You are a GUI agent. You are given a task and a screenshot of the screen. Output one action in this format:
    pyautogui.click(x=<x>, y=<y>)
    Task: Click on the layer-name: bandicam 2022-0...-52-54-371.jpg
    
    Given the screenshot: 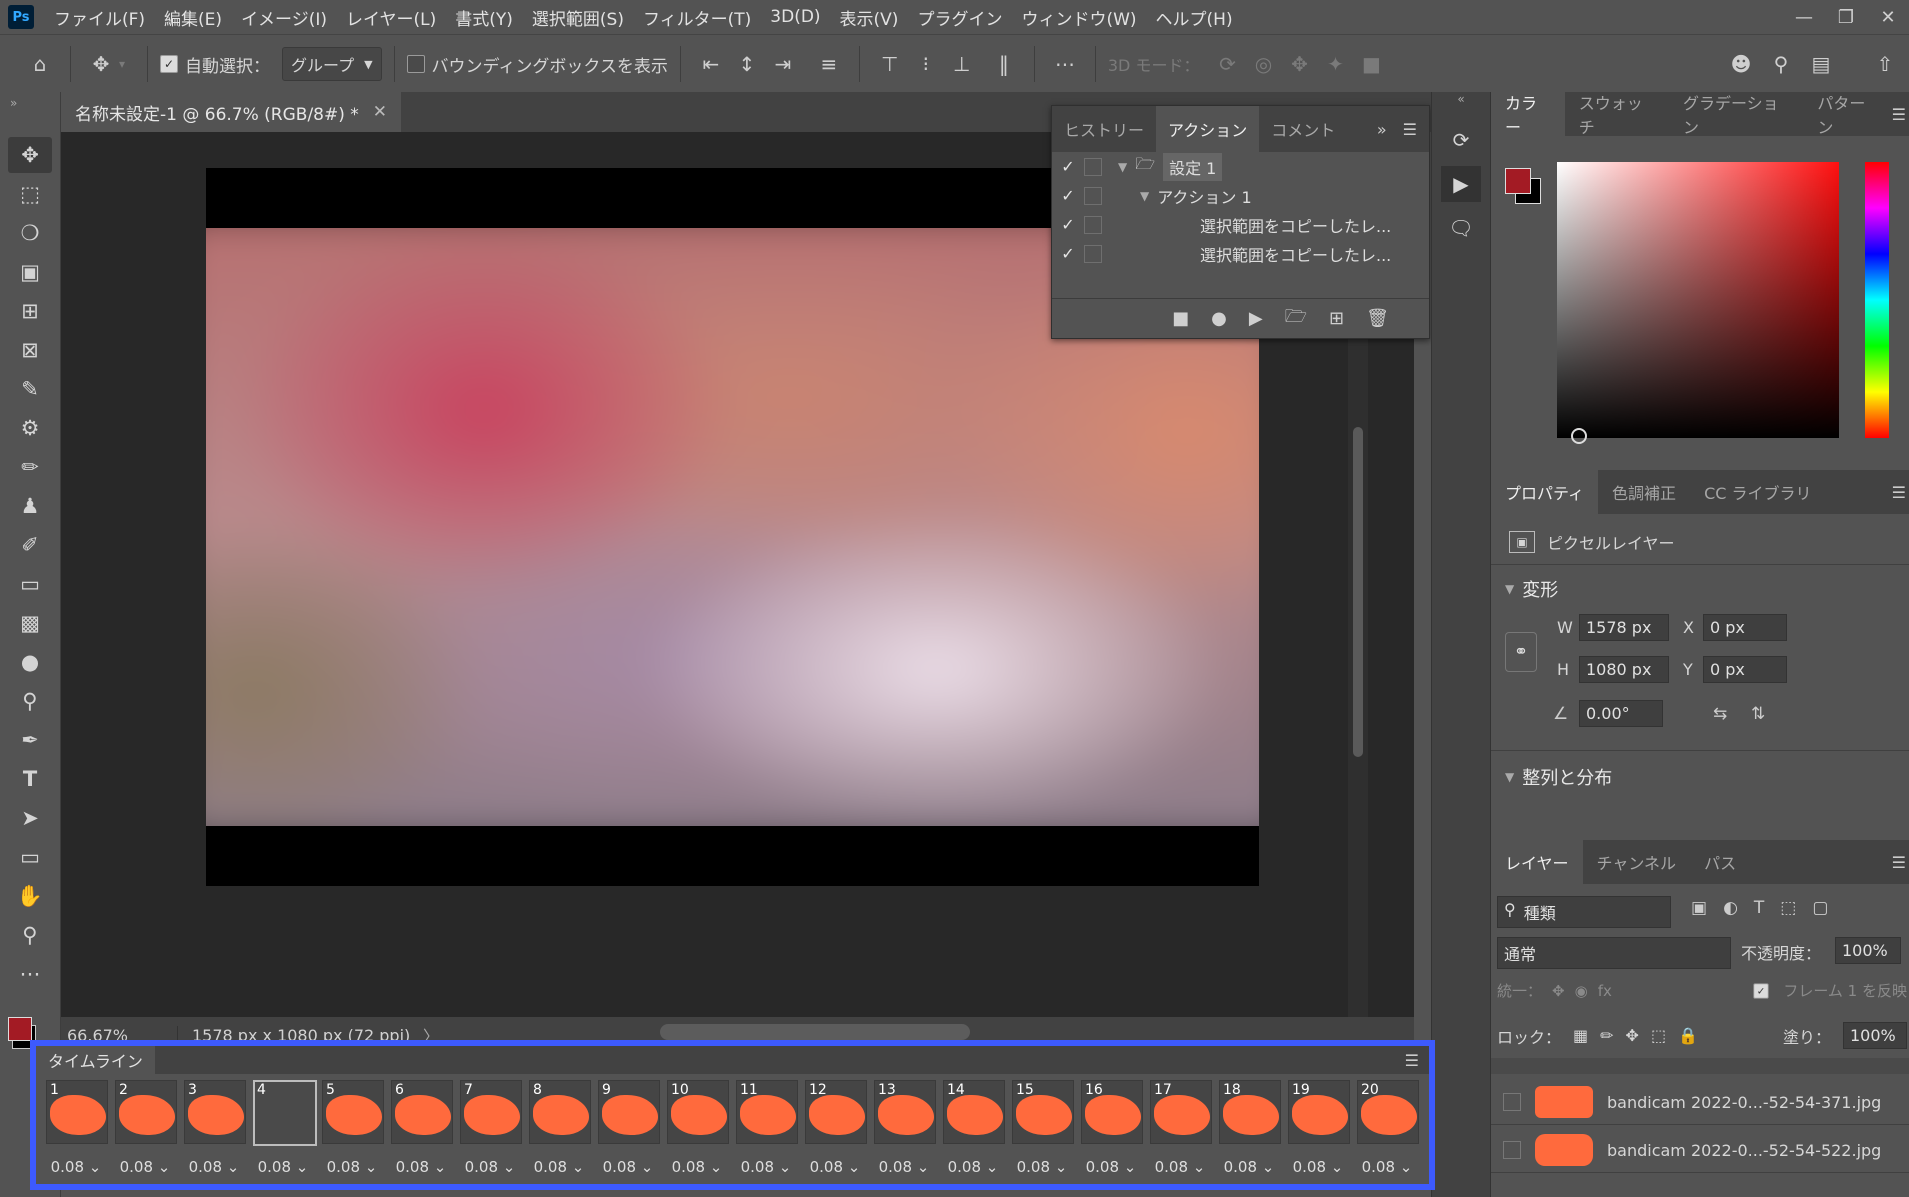 What is the action you would take?
    pyautogui.click(x=1744, y=1102)
    